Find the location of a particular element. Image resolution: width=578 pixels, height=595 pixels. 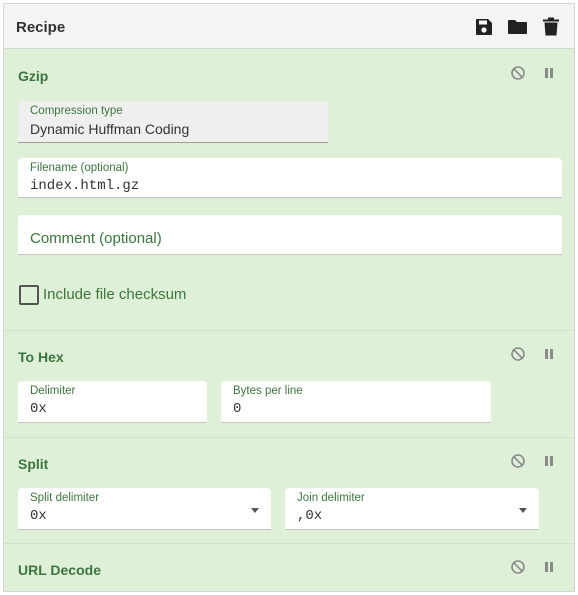

split-delimiter-field: Split delimiter 0x is located at coordinates (144, 509).